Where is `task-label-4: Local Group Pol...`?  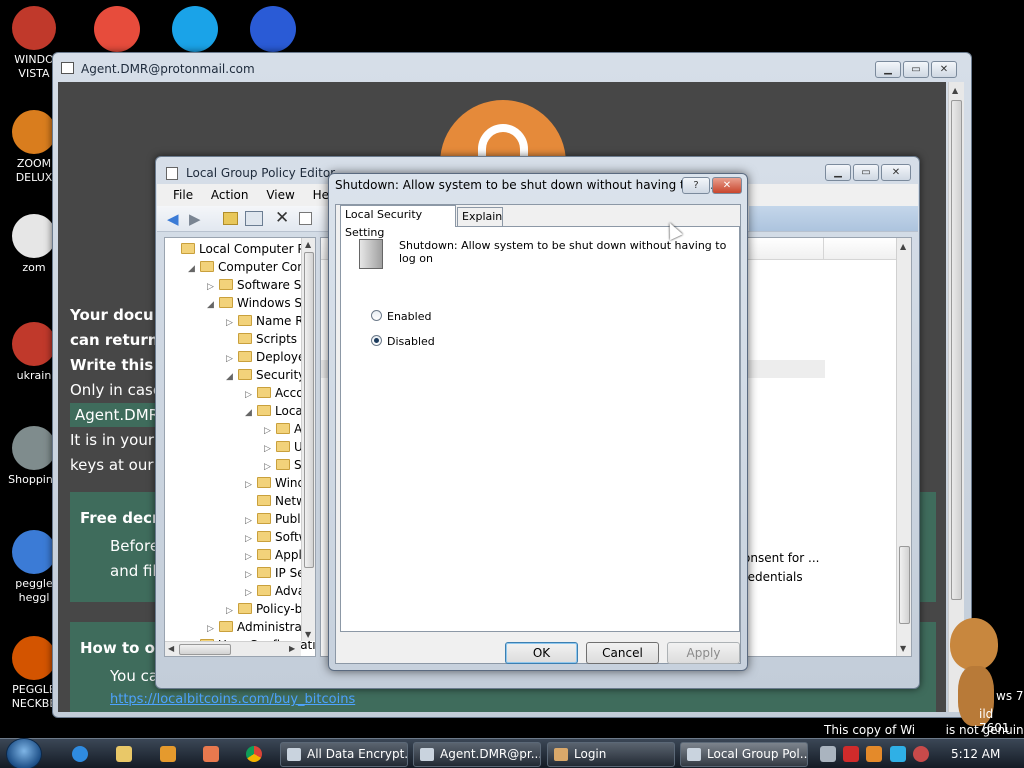 task-label-4: Local Group Pol... is located at coordinates (757, 754).